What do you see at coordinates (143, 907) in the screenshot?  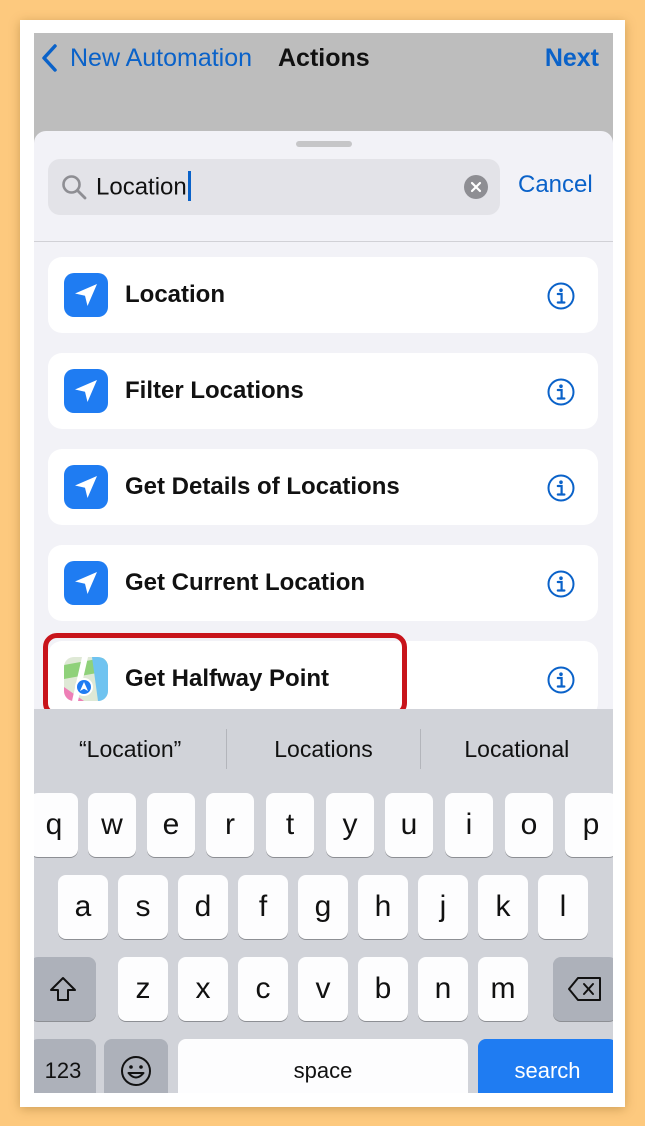 I see `key-s: s` at bounding box center [143, 907].